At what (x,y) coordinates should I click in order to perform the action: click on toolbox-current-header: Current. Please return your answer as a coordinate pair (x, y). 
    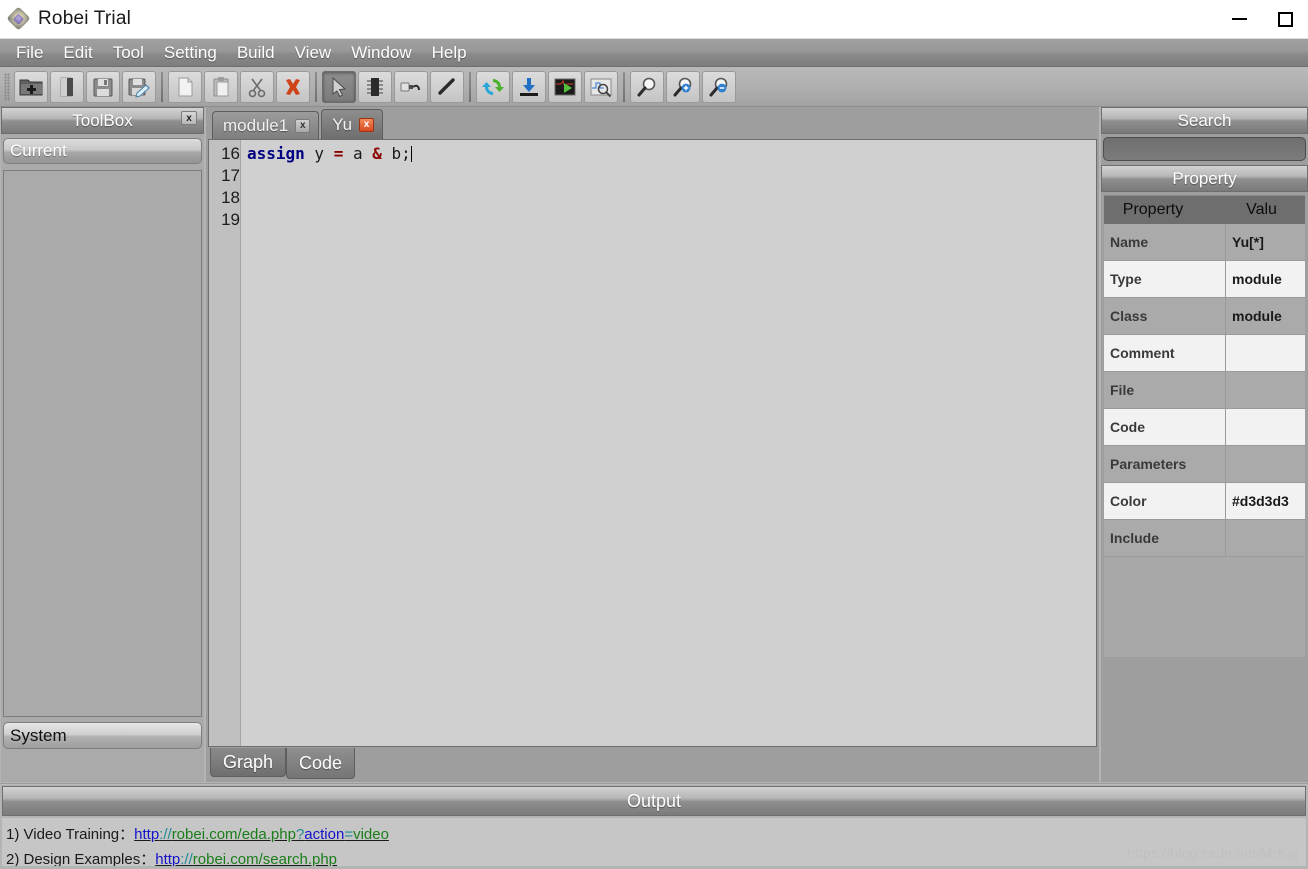
    Looking at the image, I should click on (102, 151).